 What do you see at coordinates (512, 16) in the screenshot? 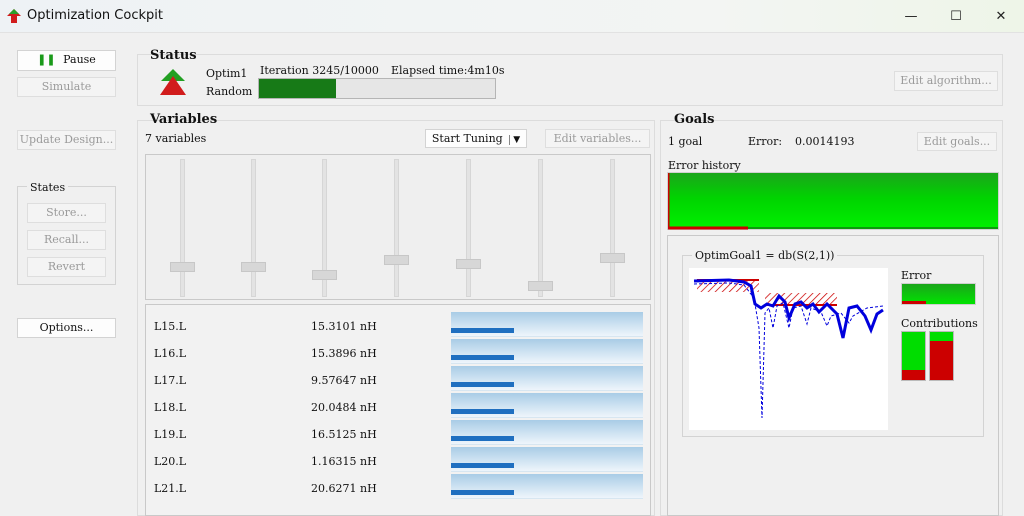
I see `title-bar: Optimization Cockpit — ☐ ✕` at bounding box center [512, 16].